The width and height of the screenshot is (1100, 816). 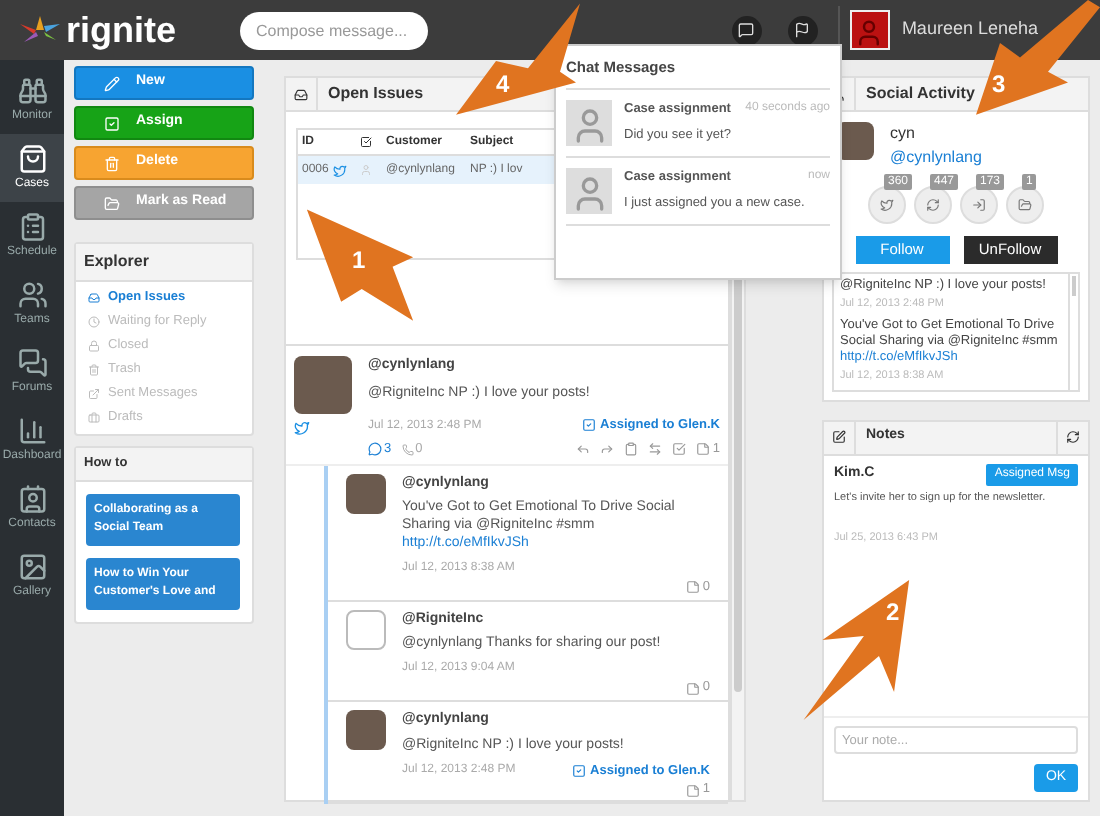 I want to click on callout-number: 2, so click(x=893, y=612).